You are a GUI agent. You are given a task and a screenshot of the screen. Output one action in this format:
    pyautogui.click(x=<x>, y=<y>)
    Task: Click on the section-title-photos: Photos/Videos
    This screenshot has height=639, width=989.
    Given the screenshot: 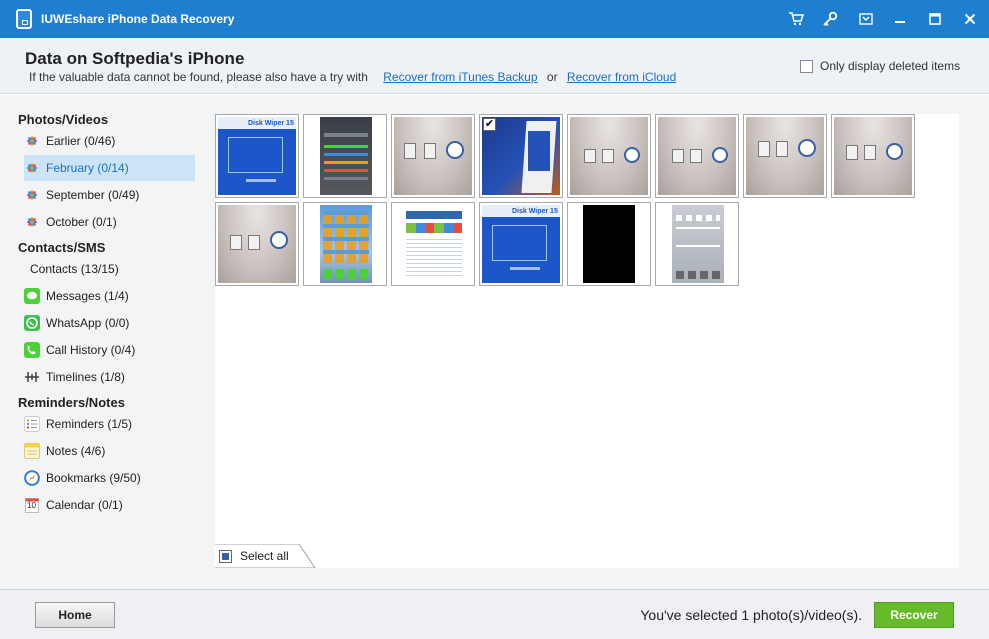 What is the action you would take?
    pyautogui.click(x=63, y=119)
    